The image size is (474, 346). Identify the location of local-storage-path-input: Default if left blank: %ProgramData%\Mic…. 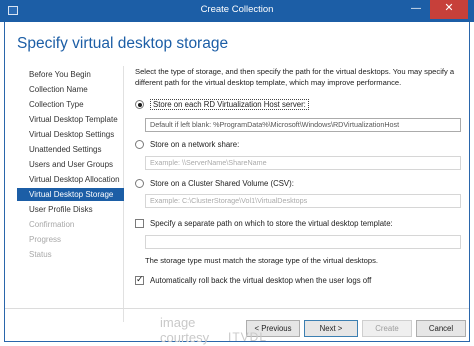
(303, 125).